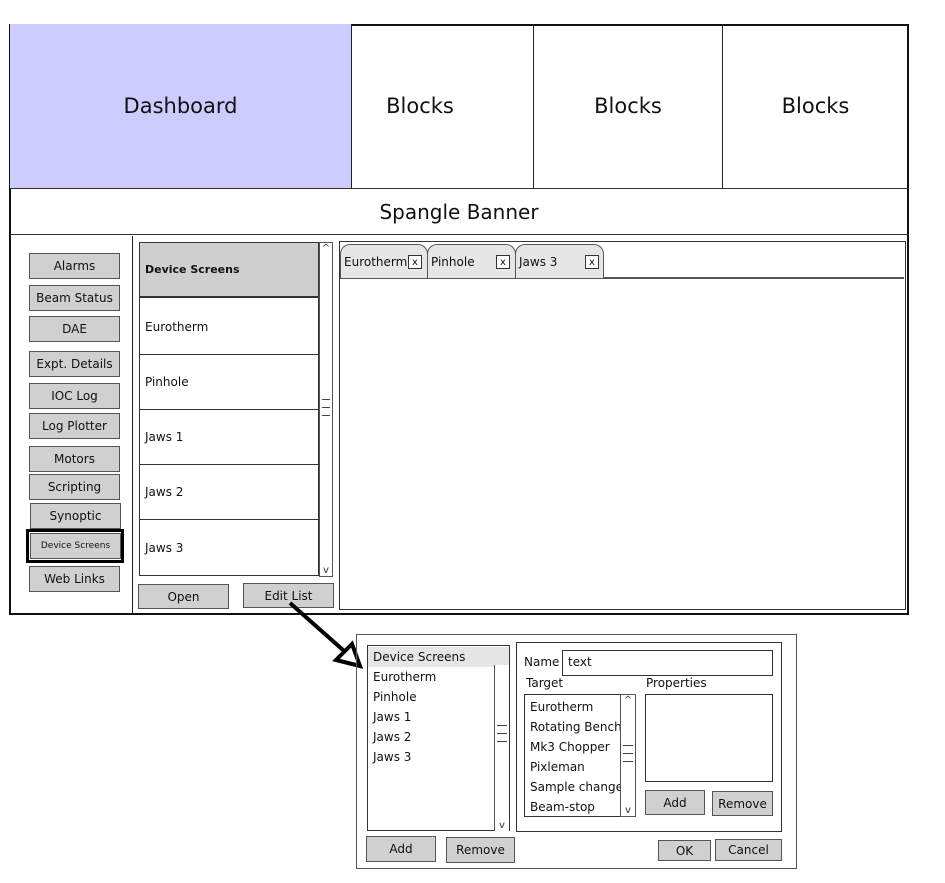 The image size is (945, 883). Describe the element at coordinates (74, 298) in the screenshot. I see `sidebar-item-beam-status: Beam Status` at that location.